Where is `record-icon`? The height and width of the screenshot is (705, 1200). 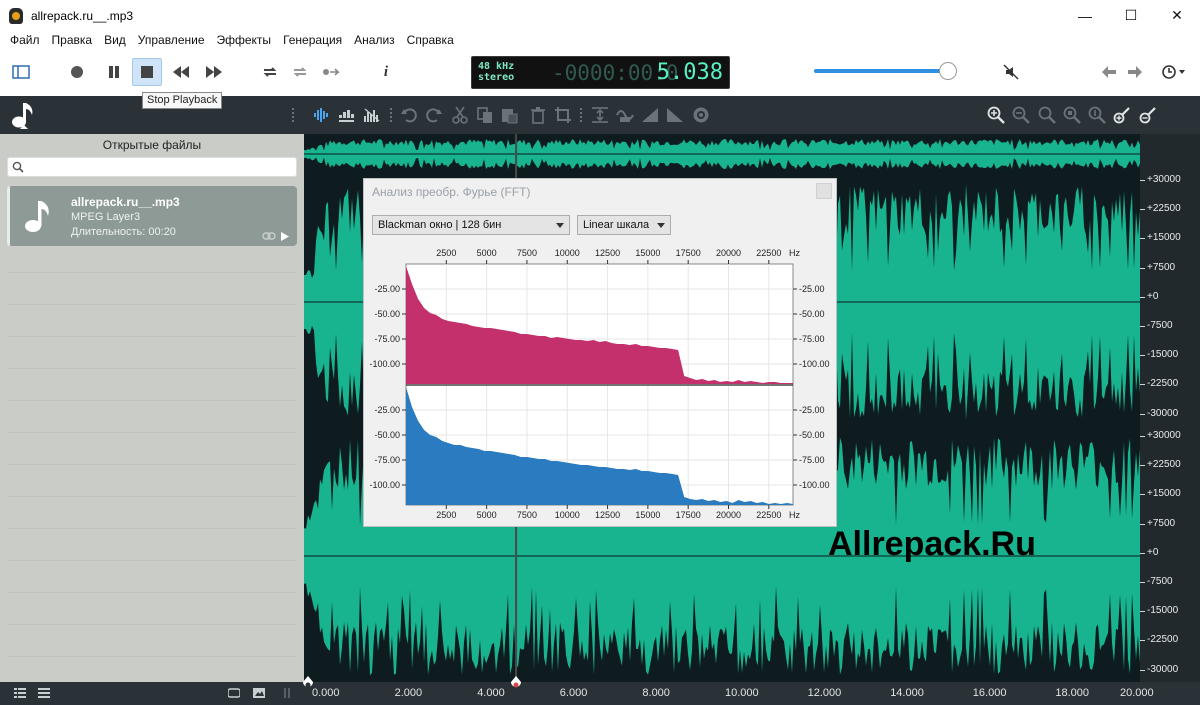
record-icon is located at coordinates (77, 72).